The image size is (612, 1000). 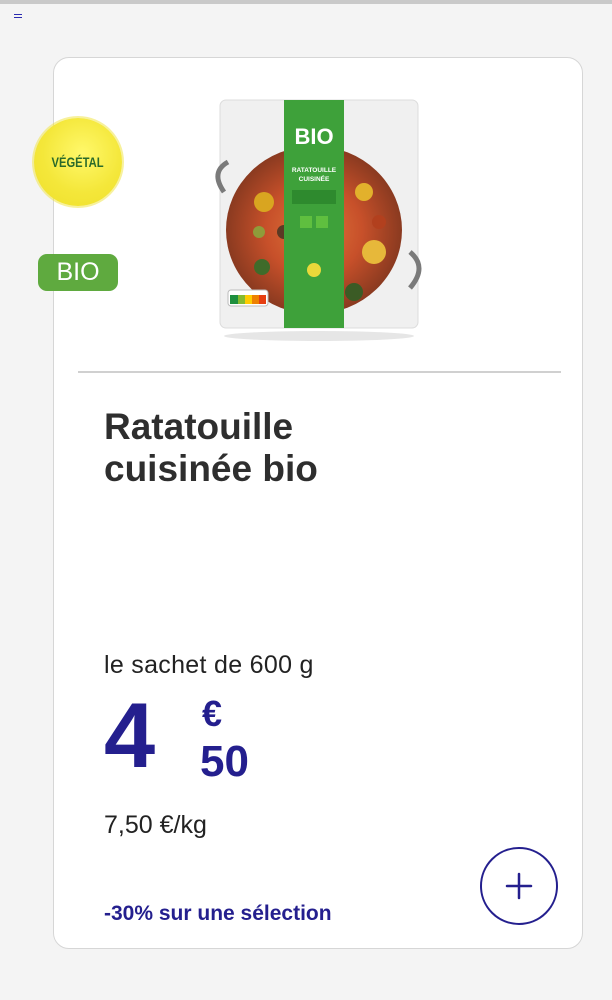 I want to click on add-to-cart-button, so click(x=519, y=886).